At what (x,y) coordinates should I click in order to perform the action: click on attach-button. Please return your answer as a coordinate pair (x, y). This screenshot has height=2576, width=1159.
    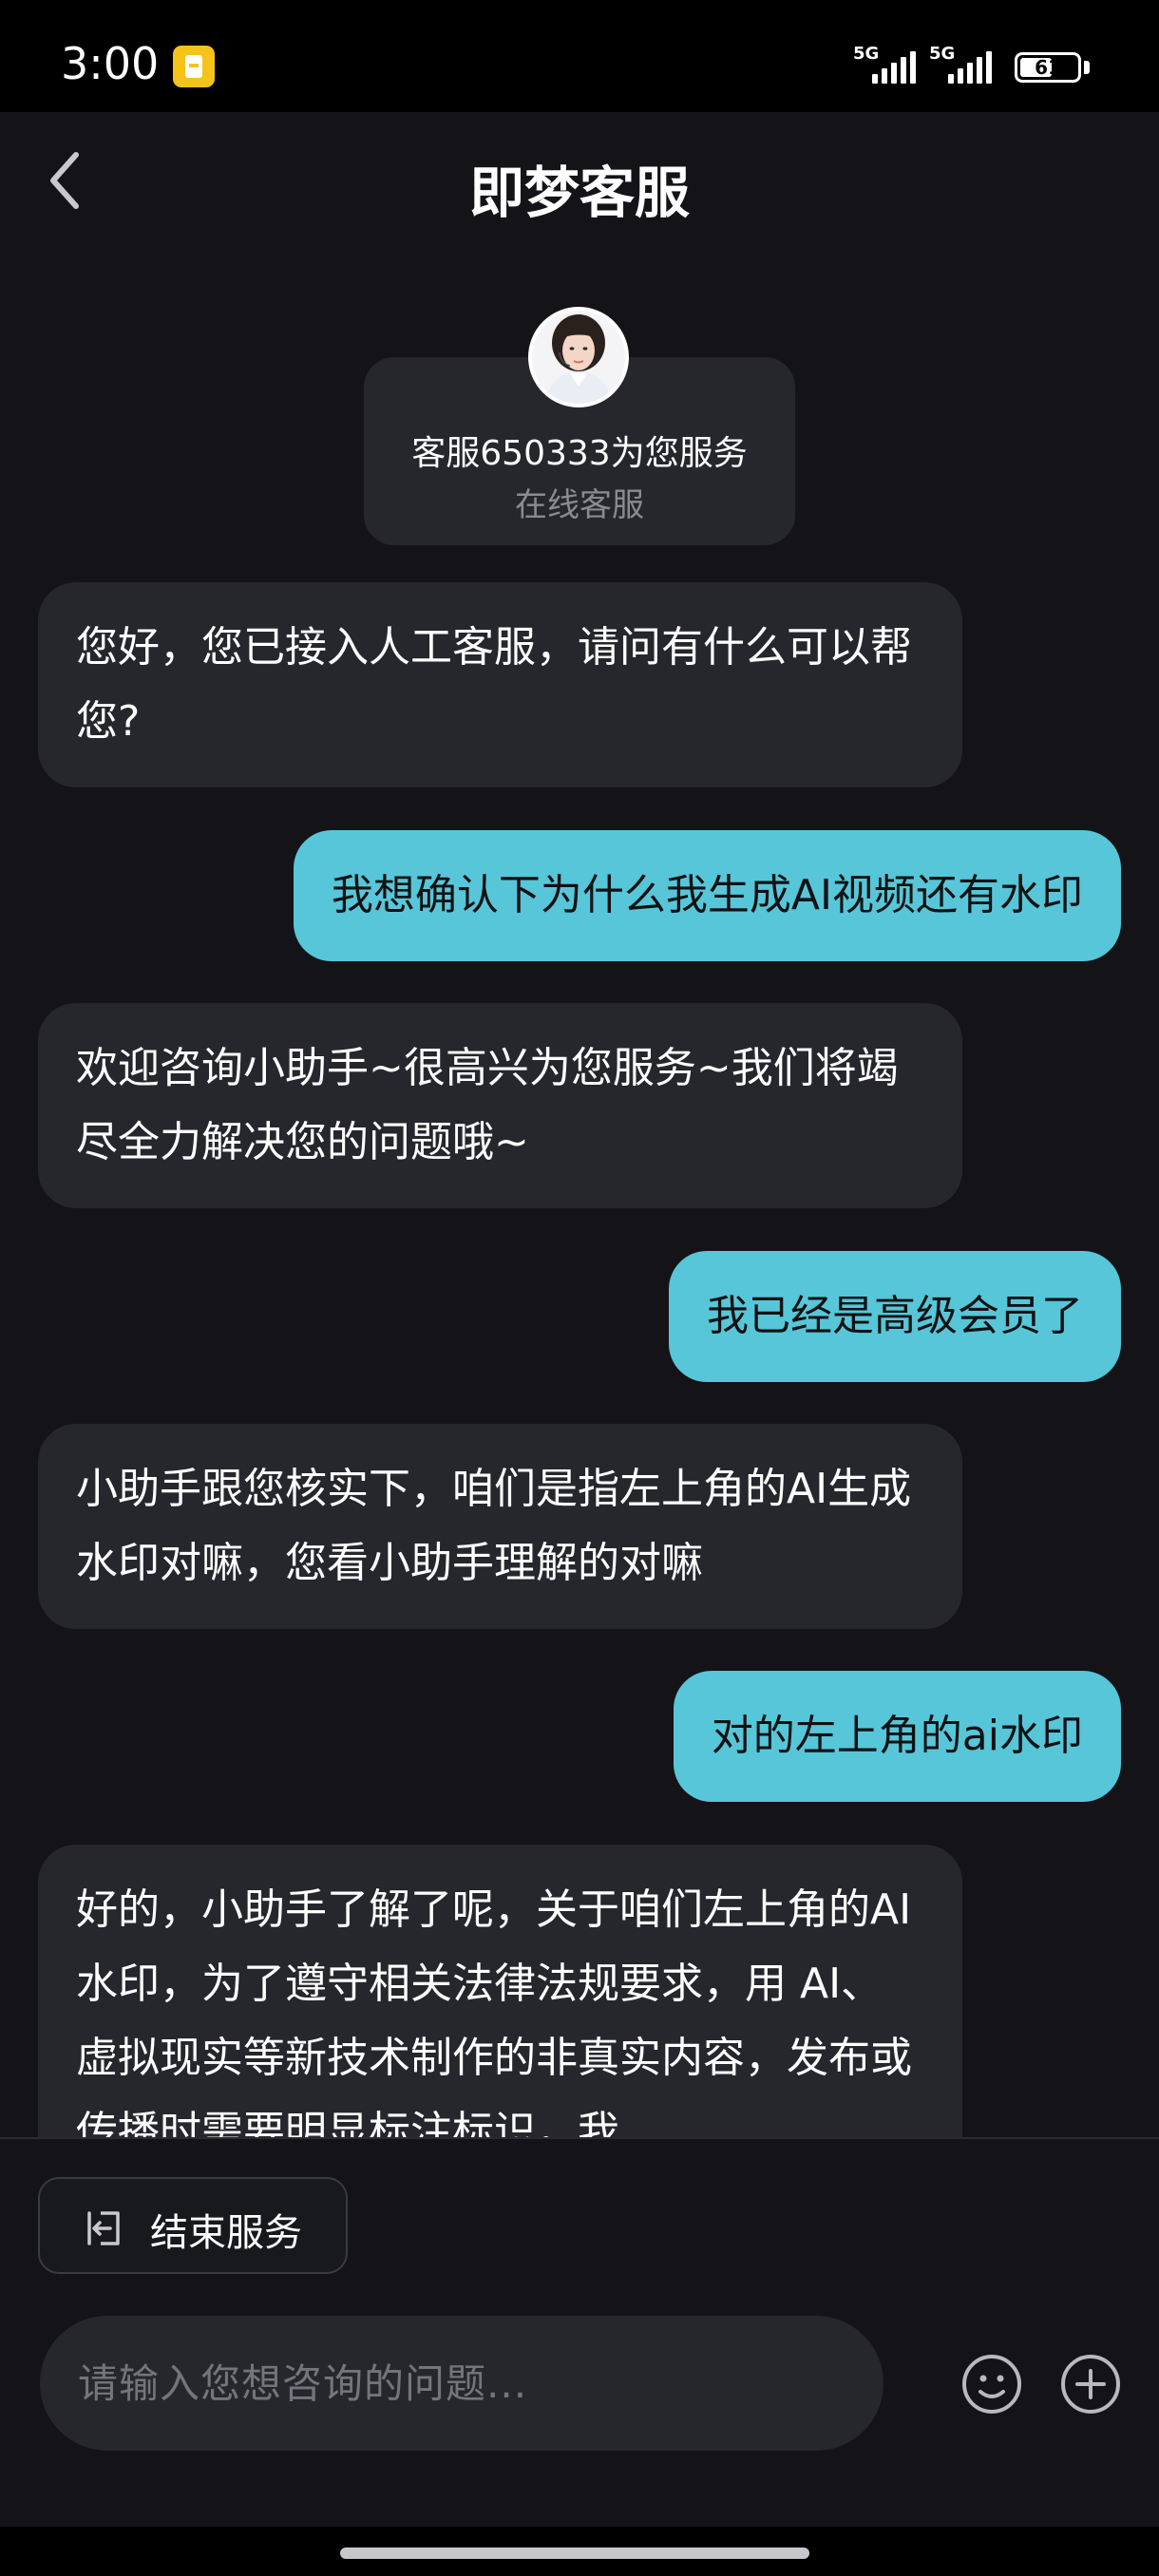
    Looking at the image, I should click on (1090, 2384).